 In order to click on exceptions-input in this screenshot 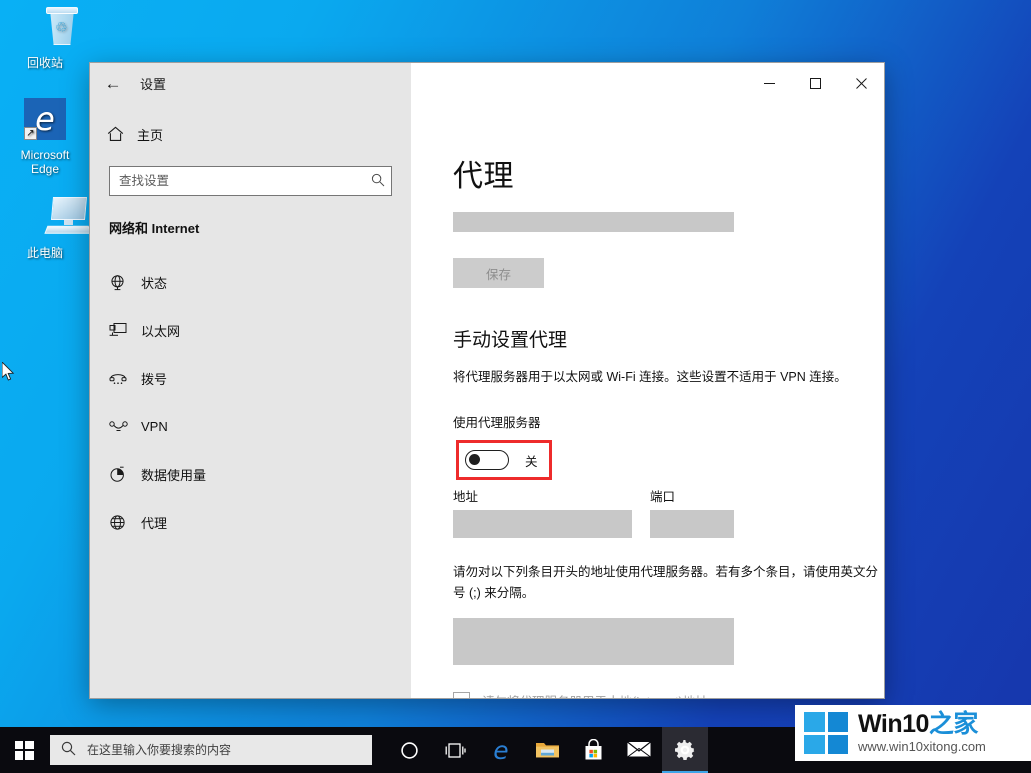, I will do `click(593, 641)`.